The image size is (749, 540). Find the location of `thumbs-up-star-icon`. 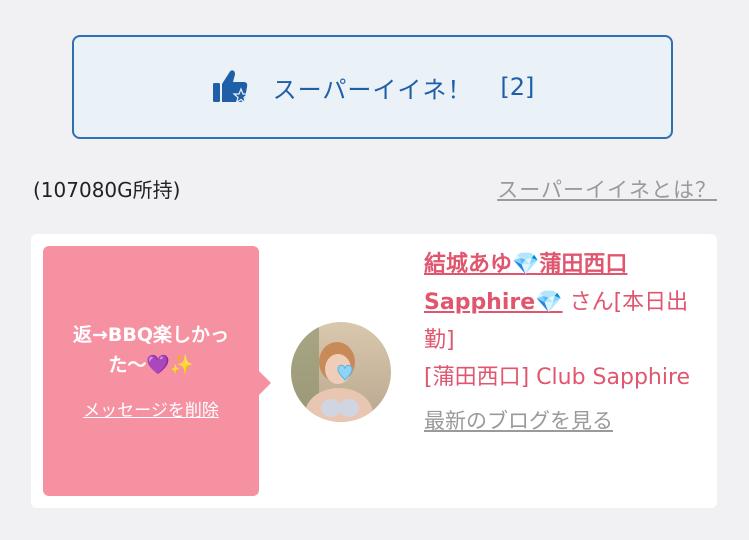

thumbs-up-star-icon is located at coordinates (231, 87).